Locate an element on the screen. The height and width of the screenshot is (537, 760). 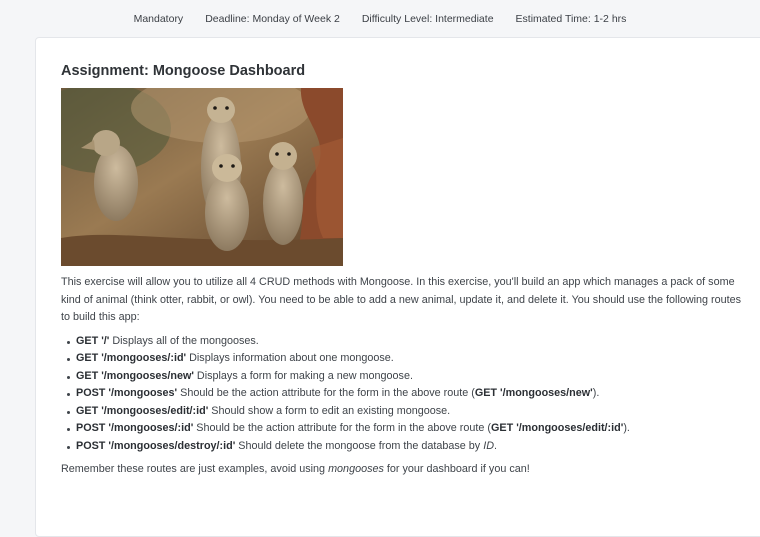
route-code: GET '/' is located at coordinates (93, 340).